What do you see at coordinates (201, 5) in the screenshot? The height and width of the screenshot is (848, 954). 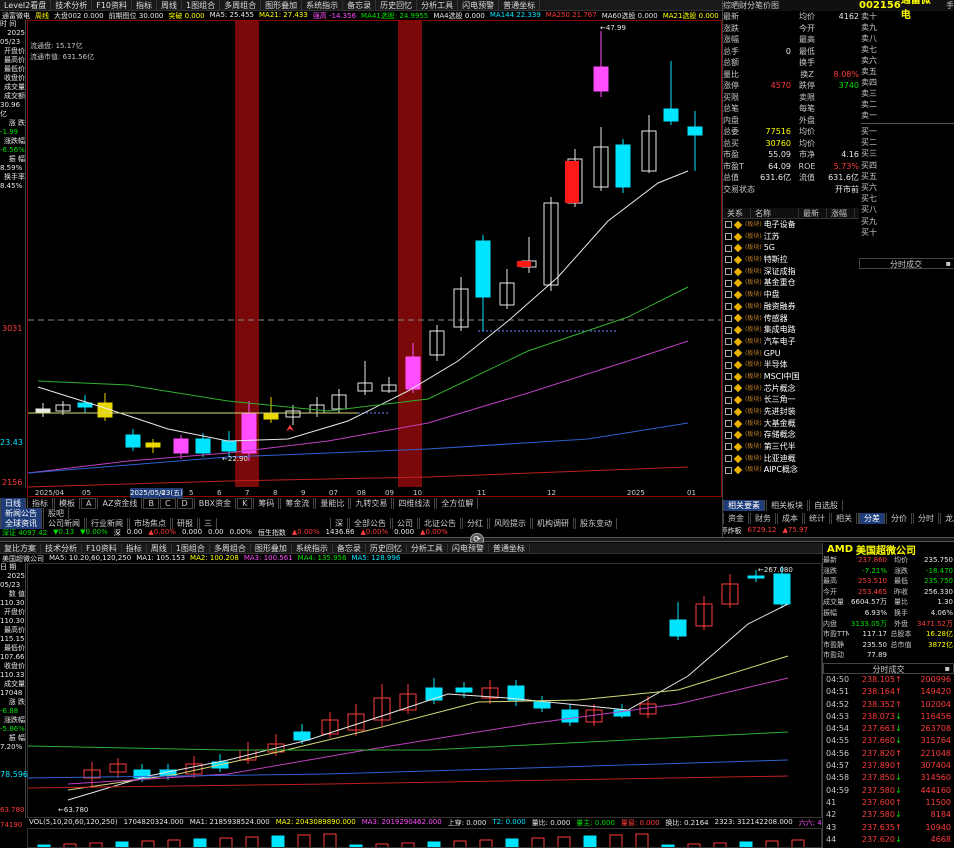 I see `top-toolbar-item-5: 1图组合` at bounding box center [201, 5].